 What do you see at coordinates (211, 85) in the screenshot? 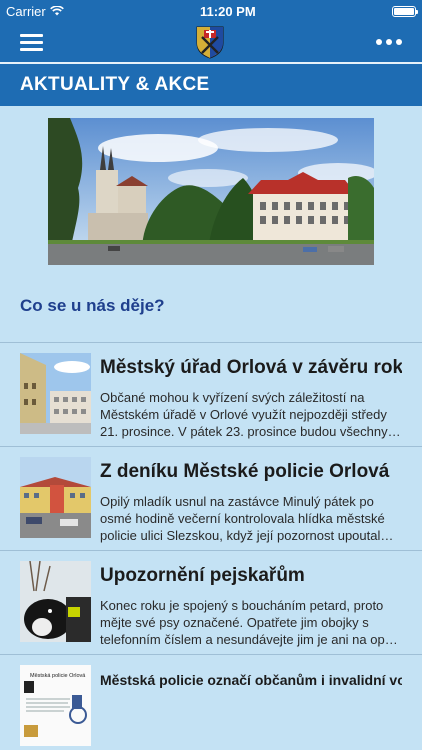
I see `section-title: AKTUALITY & AKCE` at bounding box center [211, 85].